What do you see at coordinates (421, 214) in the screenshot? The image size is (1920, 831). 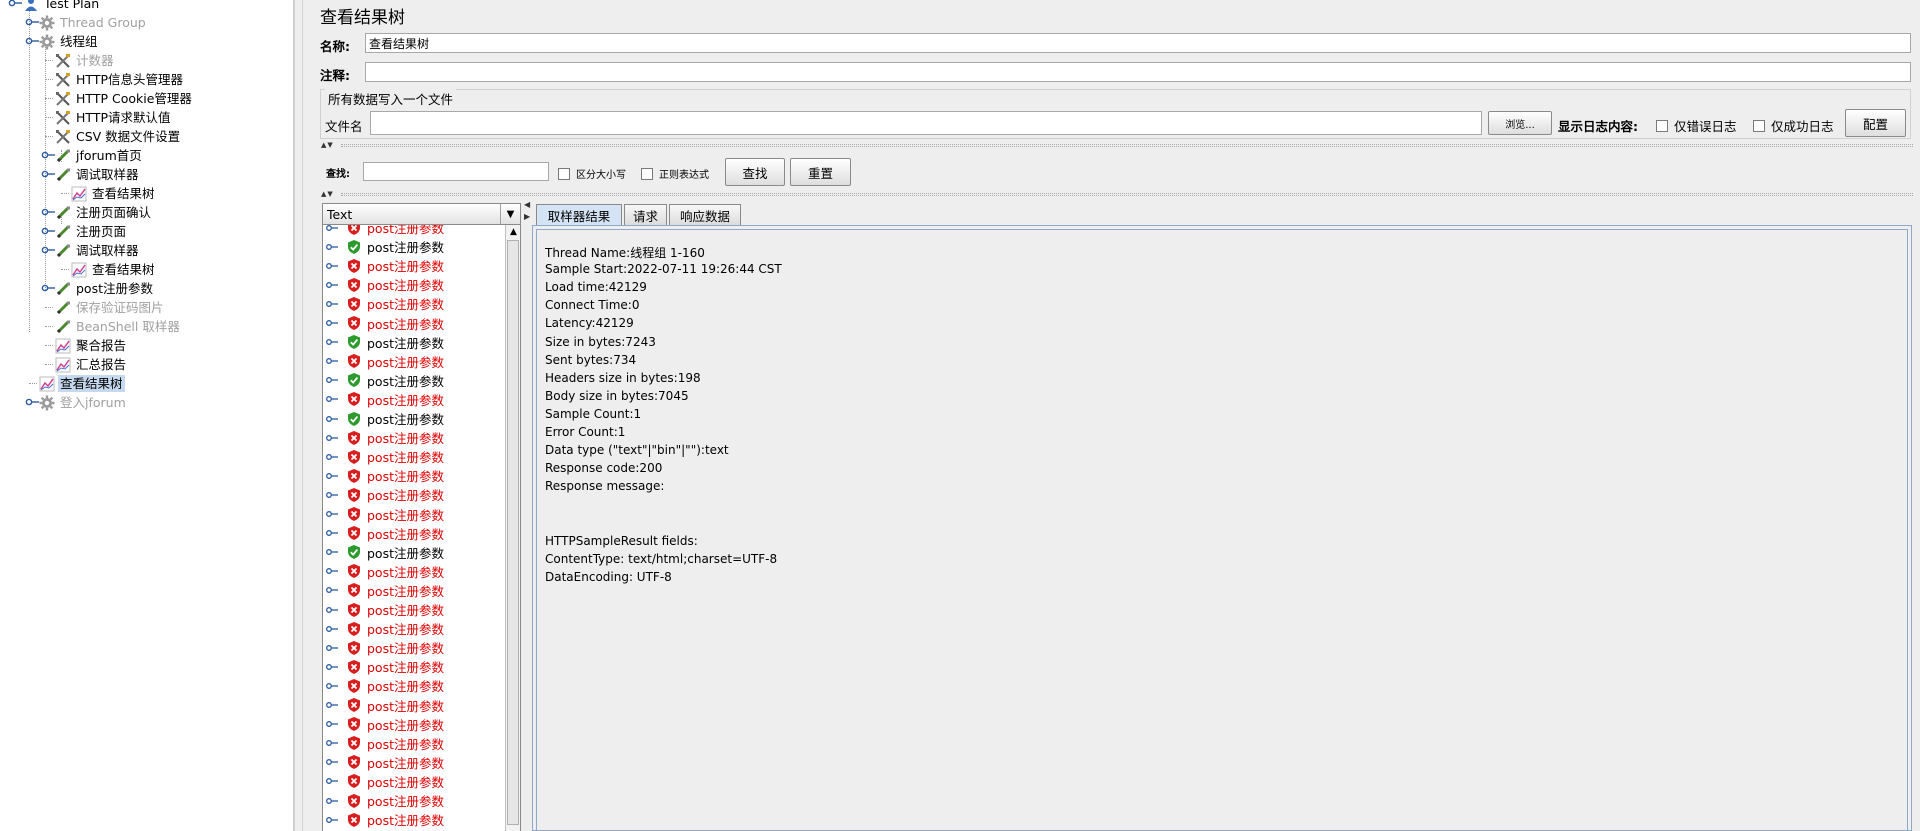 I see `results-column-header: Text ▼` at bounding box center [421, 214].